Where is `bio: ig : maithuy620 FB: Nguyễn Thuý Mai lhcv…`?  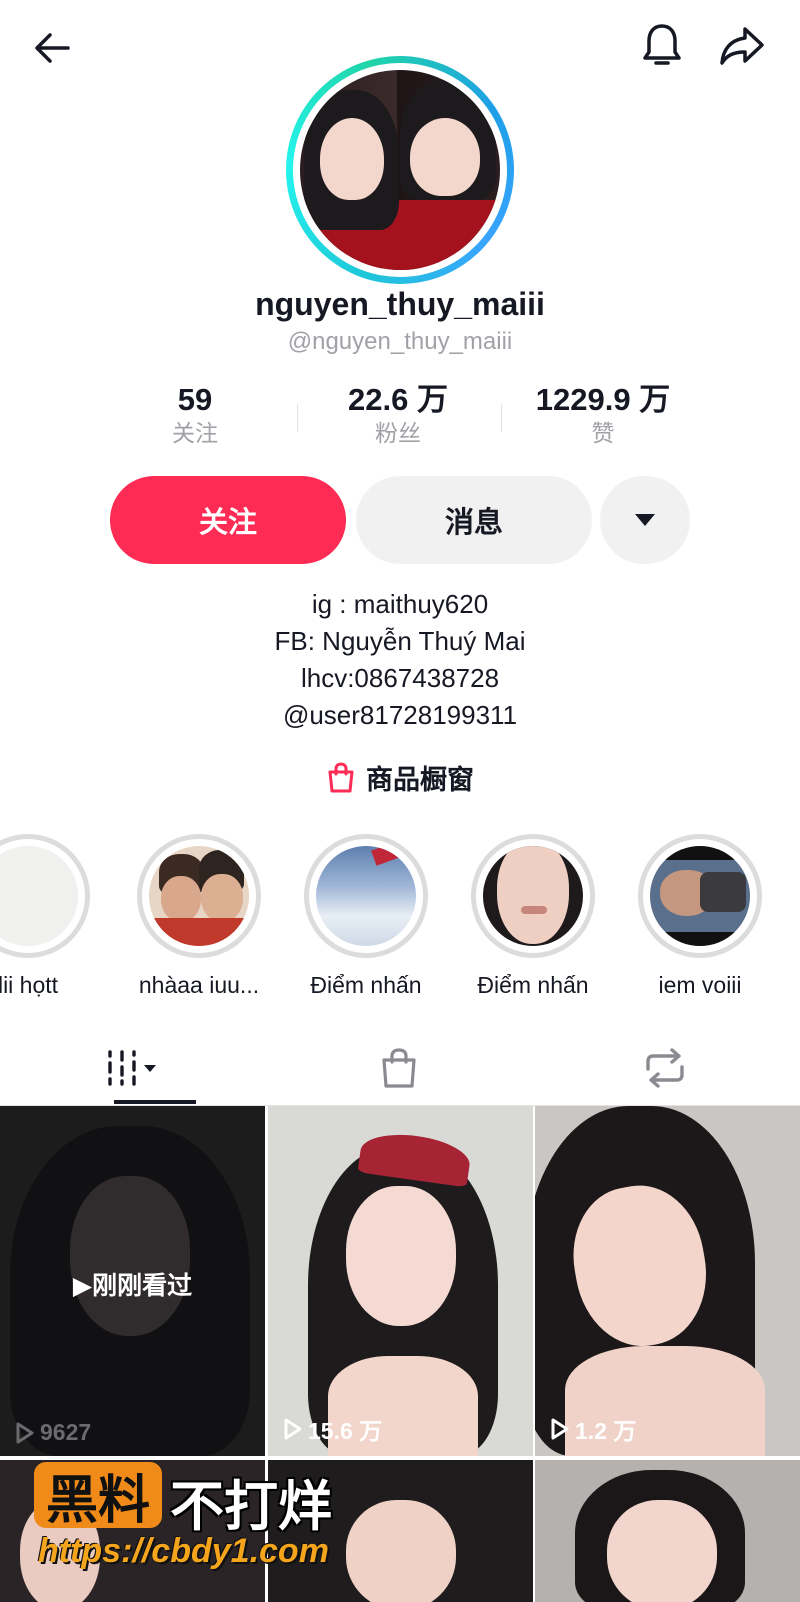 bio: ig : maithuy620 FB: Nguyễn Thuý Mai lhcv… is located at coordinates (400, 660).